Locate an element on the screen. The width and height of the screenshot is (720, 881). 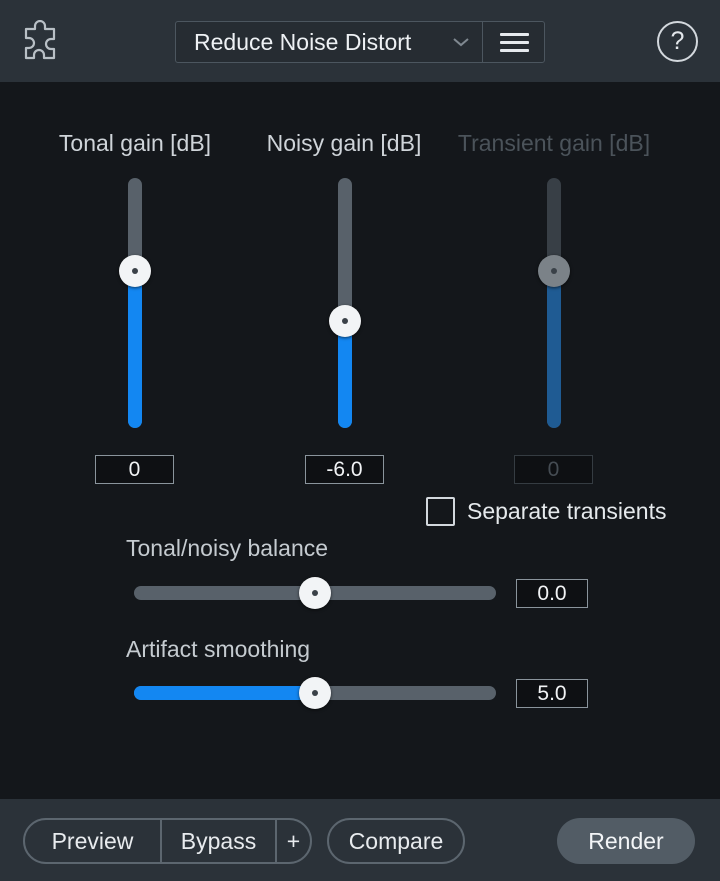
smoothing-slider is located at coordinates (315, 693).